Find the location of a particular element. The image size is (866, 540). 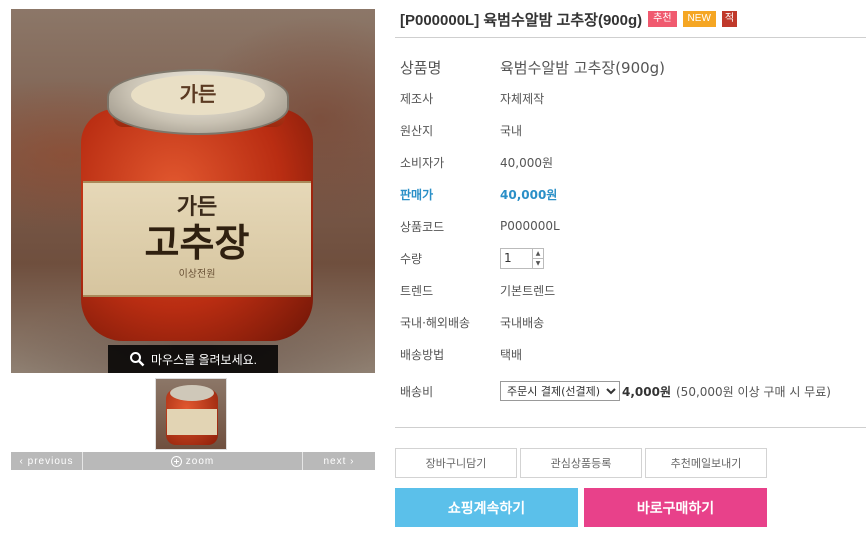

title-divider is located at coordinates (630, 37).